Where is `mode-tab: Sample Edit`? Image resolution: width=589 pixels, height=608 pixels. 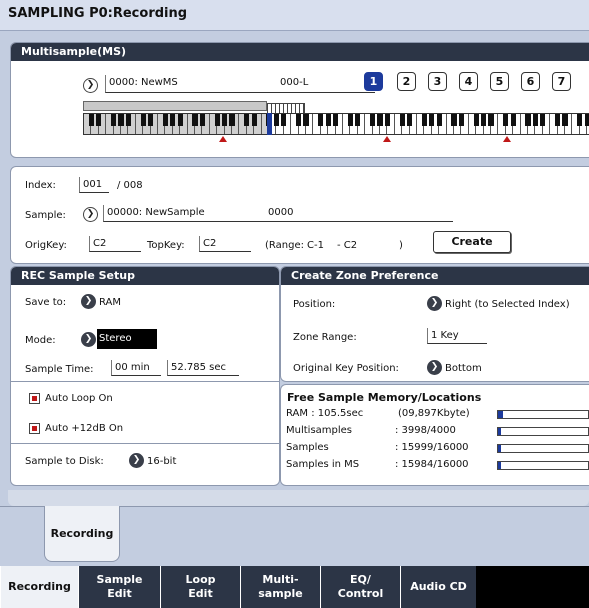 mode-tab: Sample Edit is located at coordinates (119, 587).